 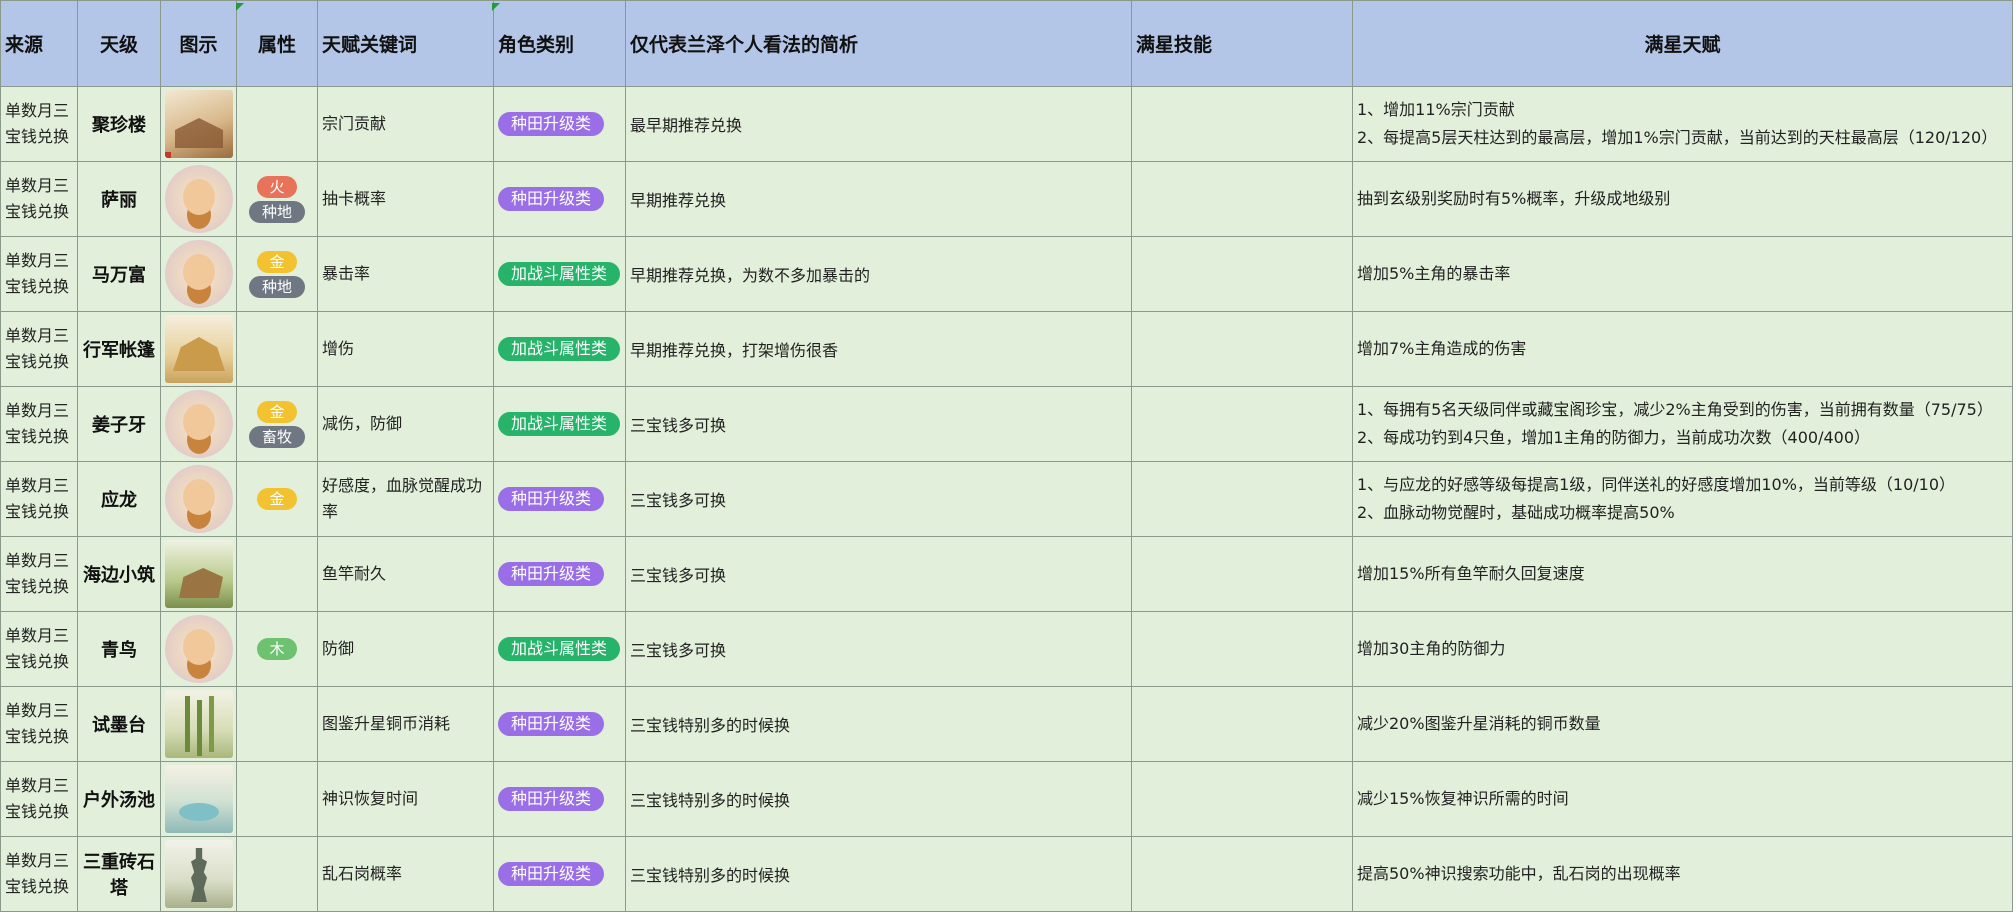 What do you see at coordinates (405, 874) in the screenshot?
I see `keyword-cell: 乱石岗概率` at bounding box center [405, 874].